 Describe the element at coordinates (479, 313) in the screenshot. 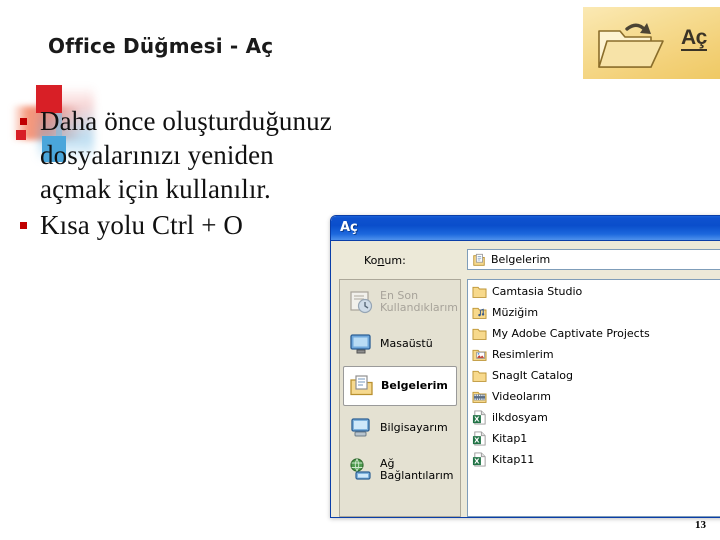

I see `music-folder-icon` at that location.